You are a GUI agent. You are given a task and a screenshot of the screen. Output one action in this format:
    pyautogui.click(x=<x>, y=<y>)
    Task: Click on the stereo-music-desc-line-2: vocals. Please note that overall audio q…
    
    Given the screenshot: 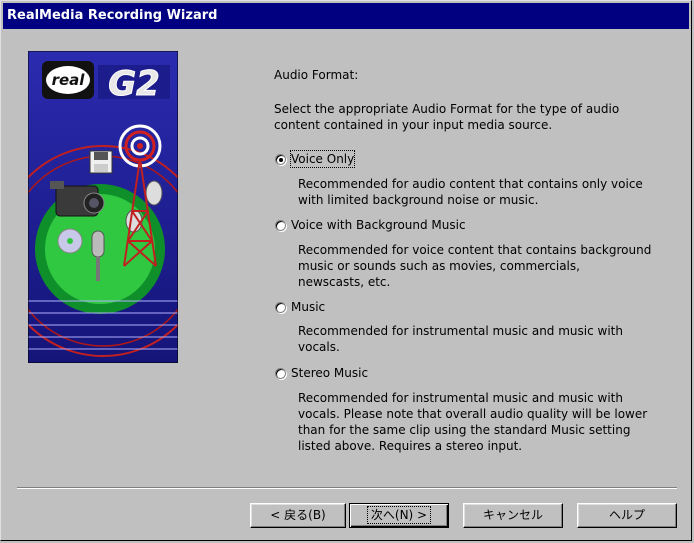 What is the action you would take?
    pyautogui.click(x=473, y=414)
    